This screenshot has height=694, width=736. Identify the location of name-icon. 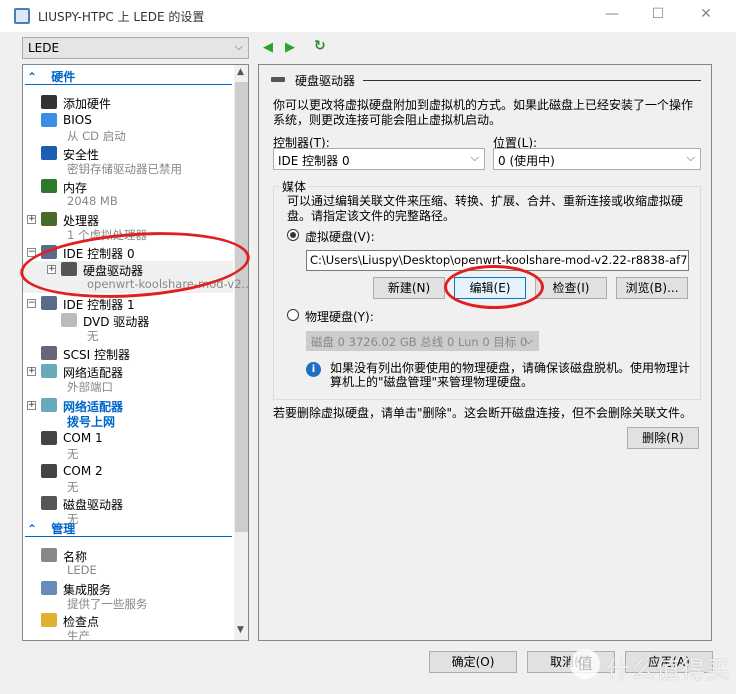
(49, 555).